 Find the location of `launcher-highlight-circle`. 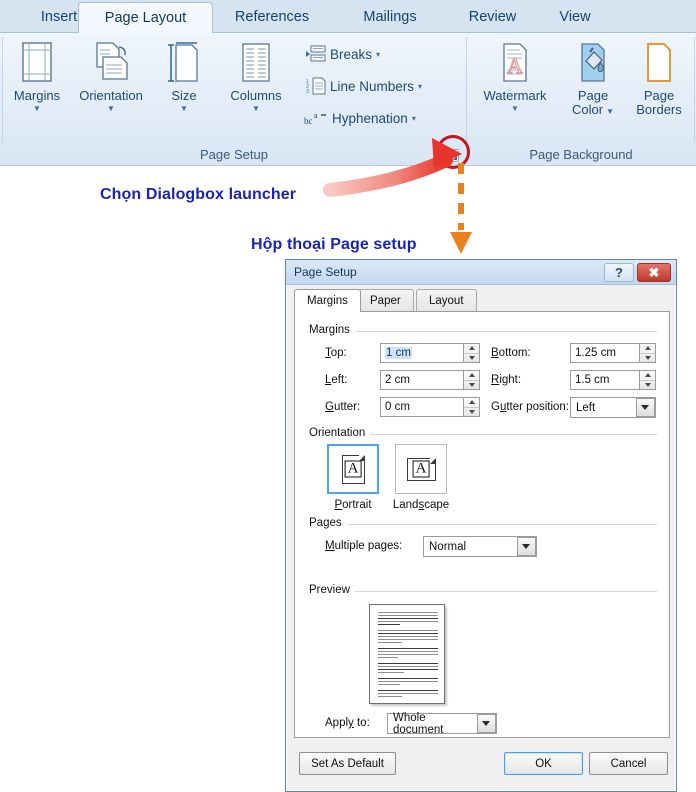

launcher-highlight-circle is located at coordinates (453, 152).